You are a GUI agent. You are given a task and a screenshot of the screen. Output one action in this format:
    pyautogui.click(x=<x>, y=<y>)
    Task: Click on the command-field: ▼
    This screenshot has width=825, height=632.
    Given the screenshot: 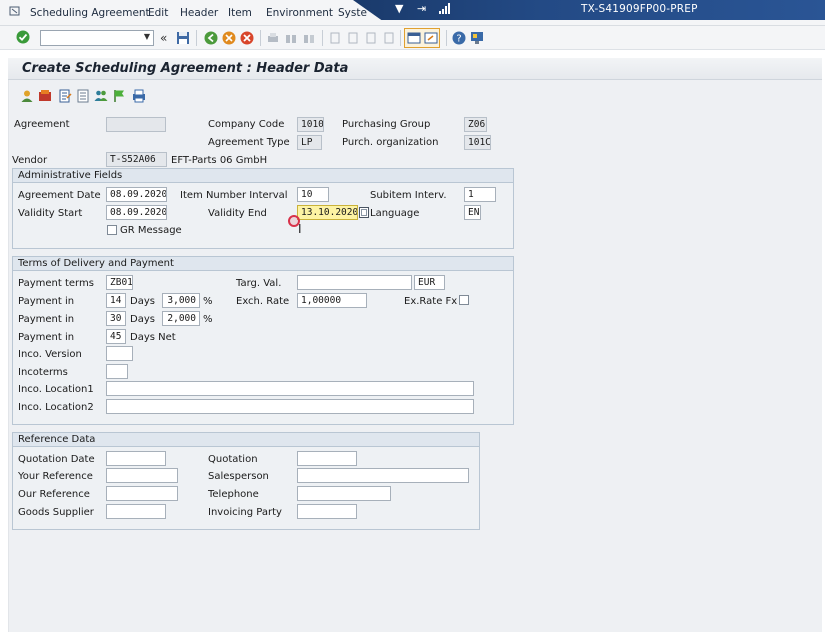 What is the action you would take?
    pyautogui.click(x=97, y=38)
    